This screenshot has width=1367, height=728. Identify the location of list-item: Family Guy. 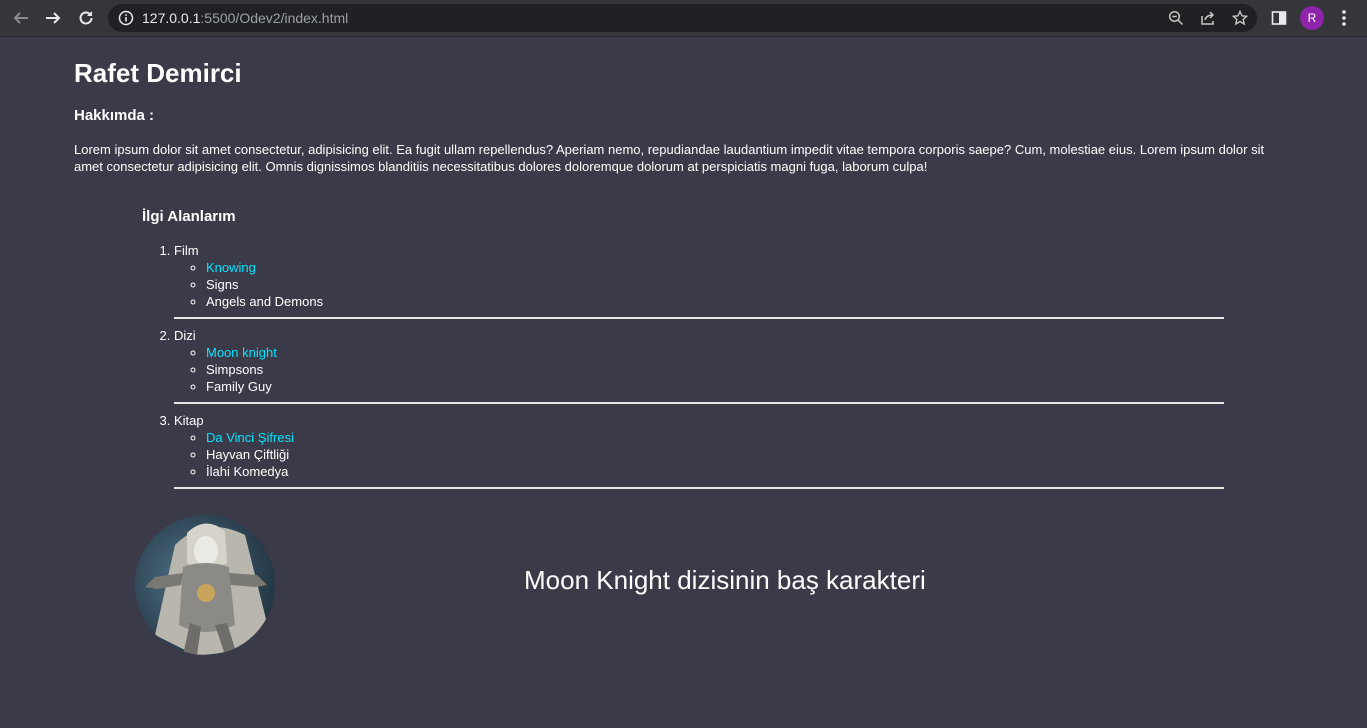
(715, 386).